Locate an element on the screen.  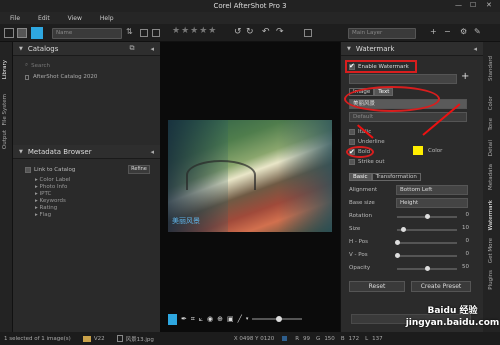
add-preset-icon: + is located at coordinates (465, 76).